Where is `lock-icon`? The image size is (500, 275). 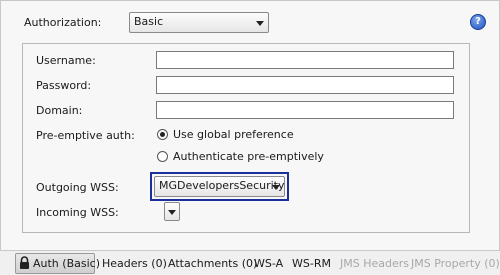
lock-icon is located at coordinates (24, 262).